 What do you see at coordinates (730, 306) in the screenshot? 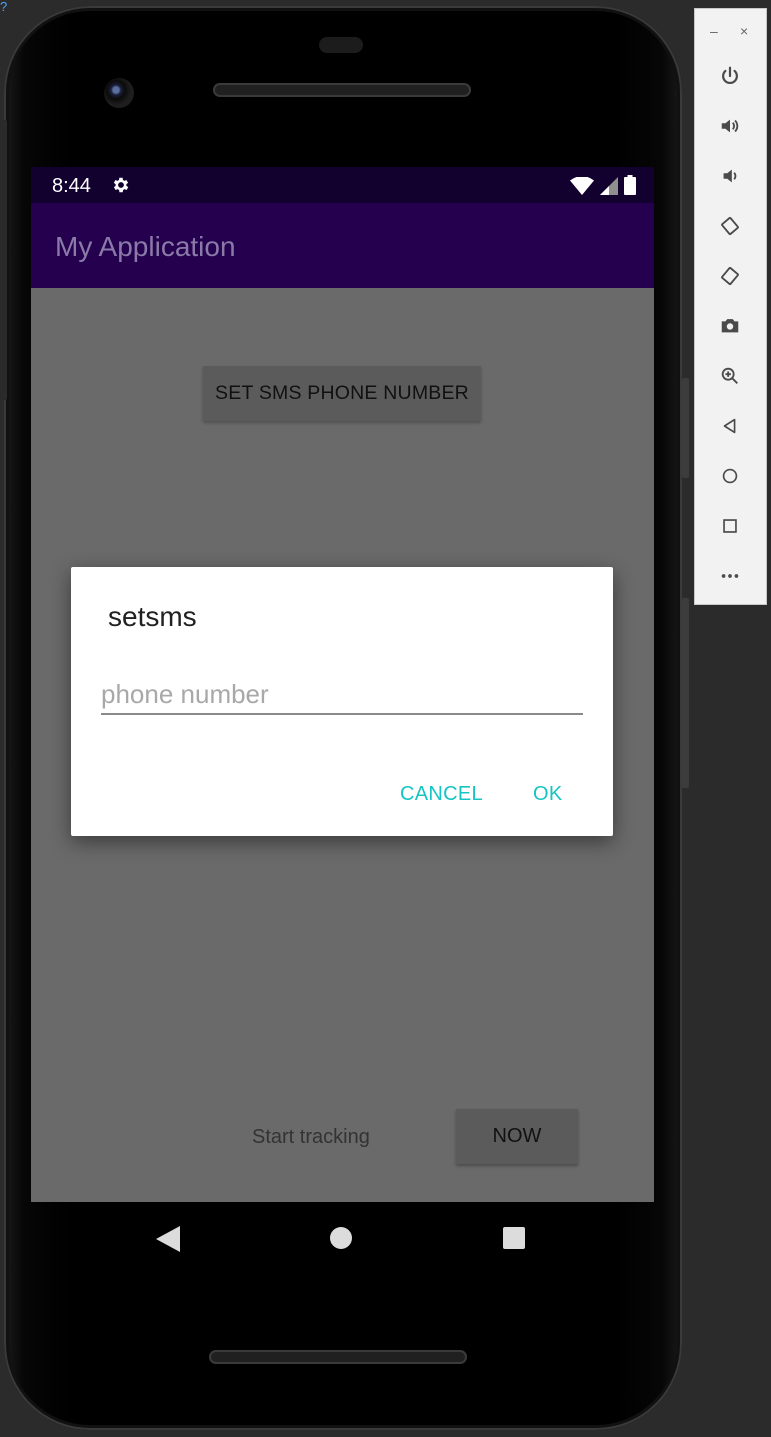
I see `emulator-toolbar: – ×` at bounding box center [730, 306].